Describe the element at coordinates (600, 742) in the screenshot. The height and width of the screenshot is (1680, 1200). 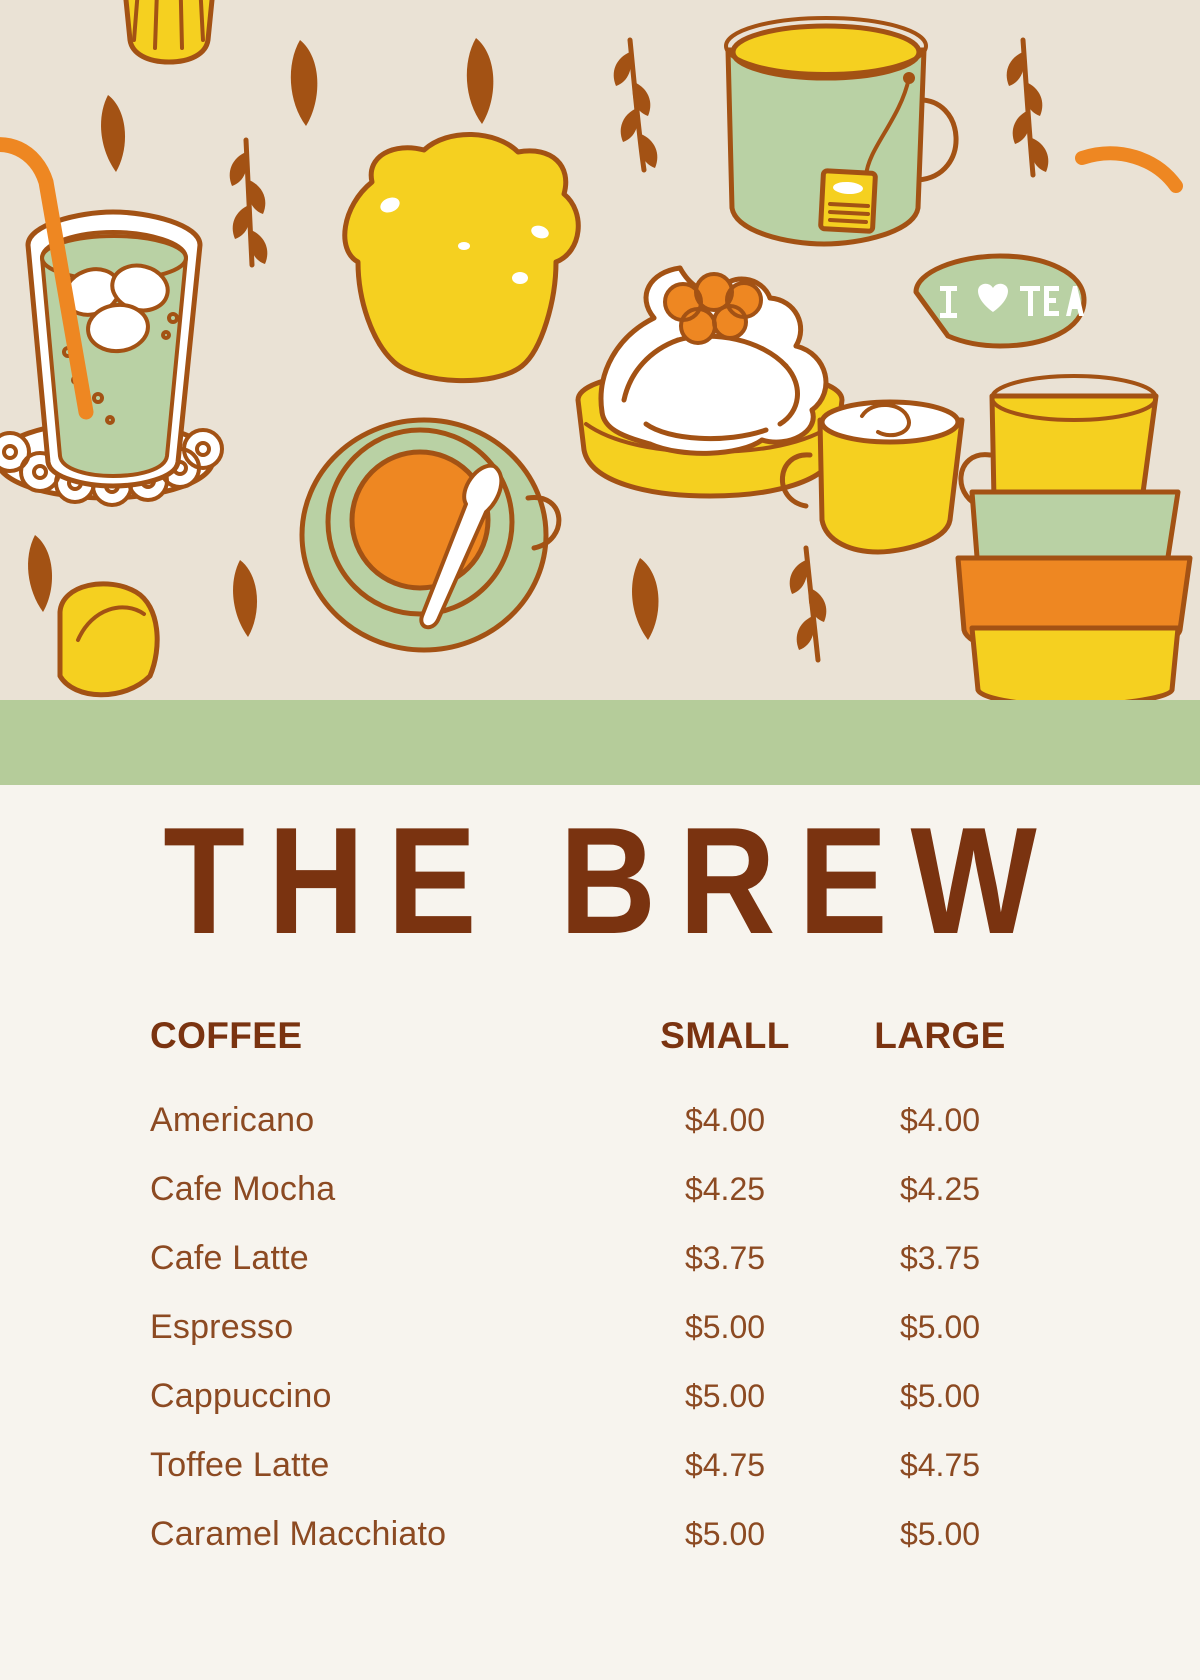
I see `green-divider-band` at that location.